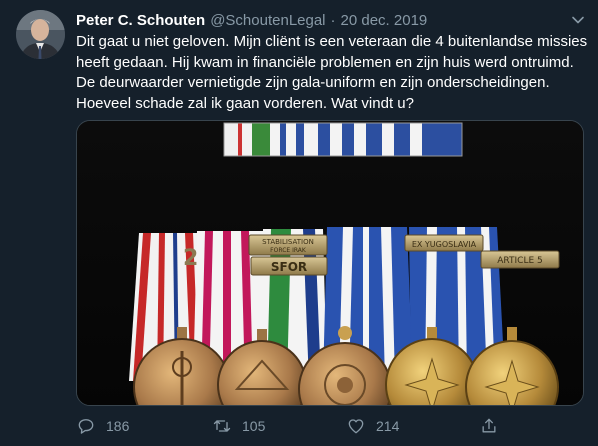 This screenshot has width=598, height=446. I want to click on numeral-2: 2, so click(190, 258).